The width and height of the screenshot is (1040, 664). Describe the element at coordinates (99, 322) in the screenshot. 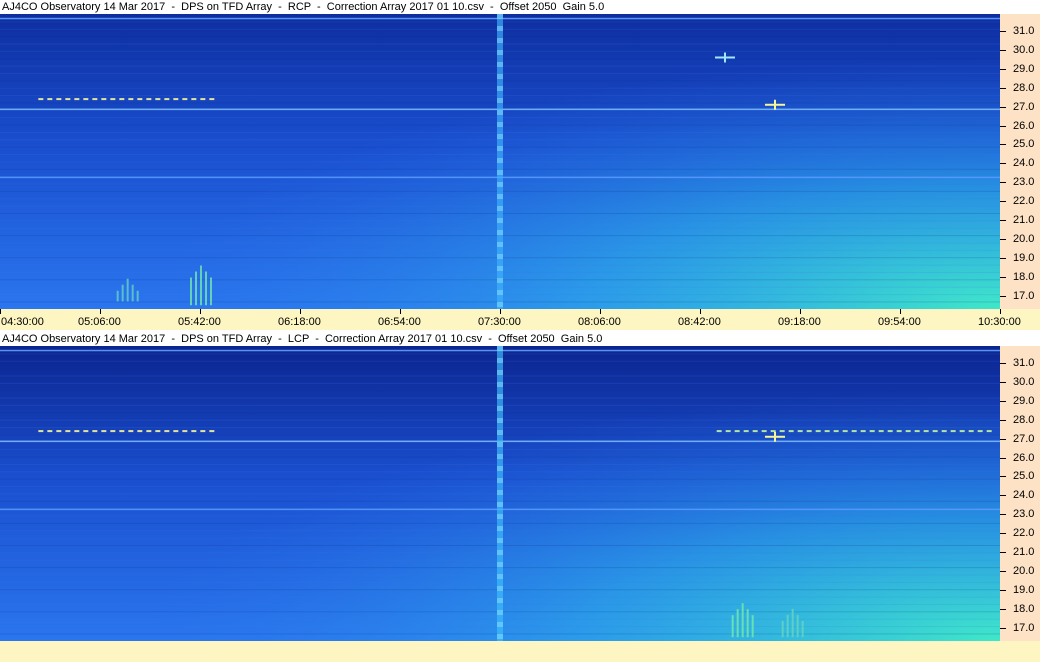

I see `x-tick-label: 05:06:00` at that location.